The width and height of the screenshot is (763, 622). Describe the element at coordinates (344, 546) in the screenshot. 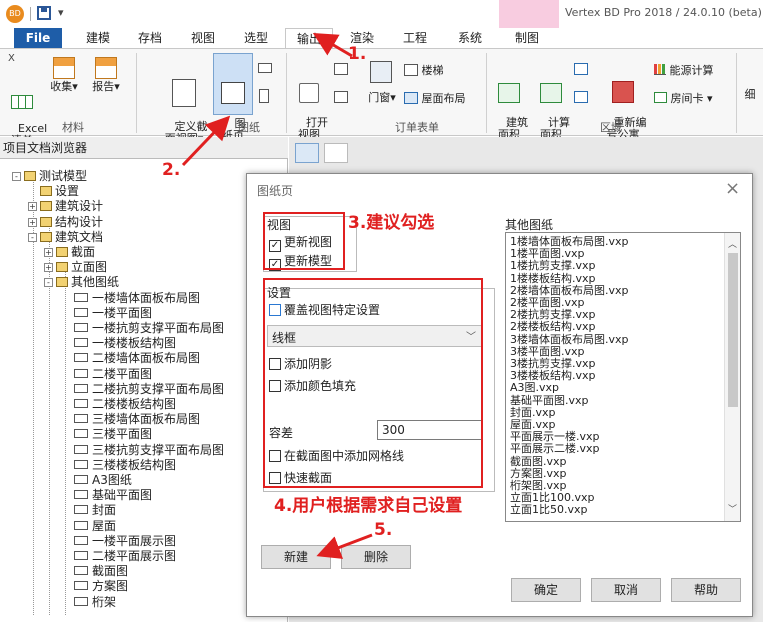

I see `arrow-step5` at that location.